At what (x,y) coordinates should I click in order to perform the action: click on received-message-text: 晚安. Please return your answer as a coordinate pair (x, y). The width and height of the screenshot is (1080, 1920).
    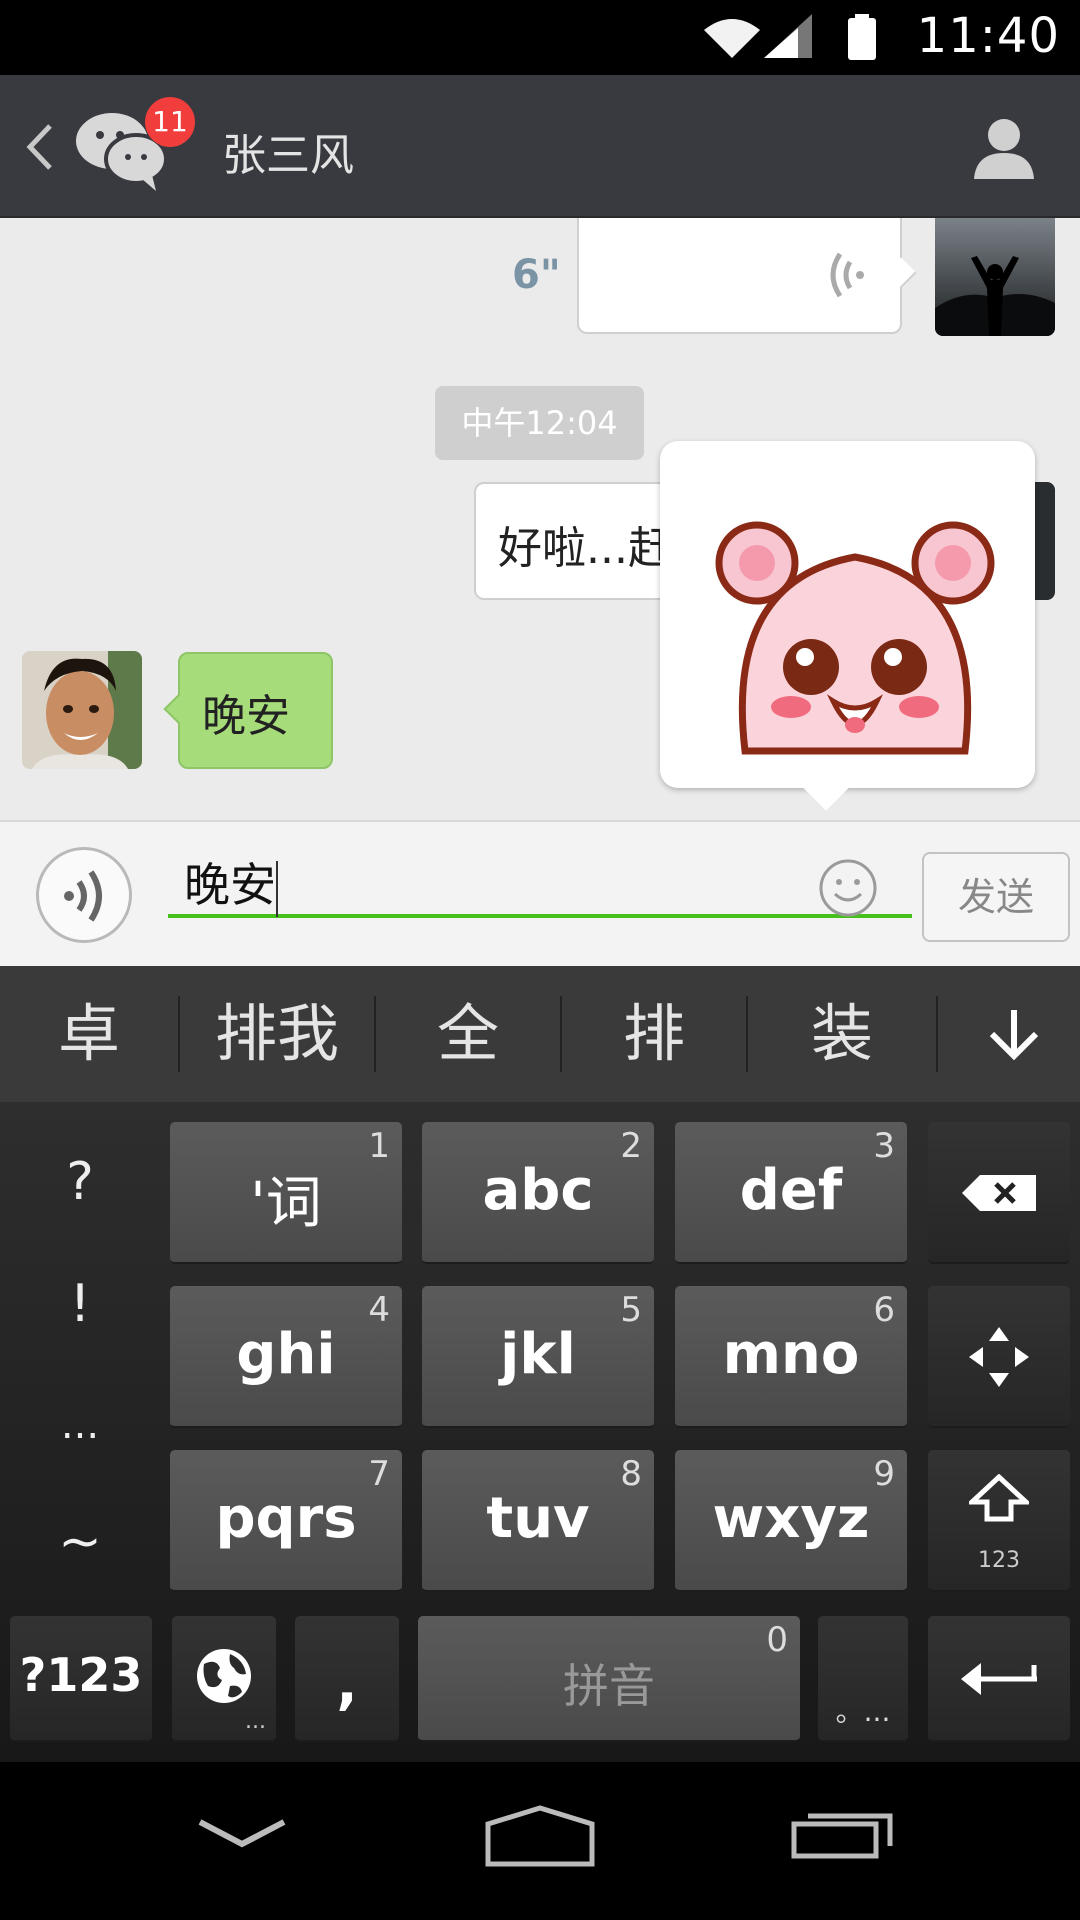
    Looking at the image, I should click on (246, 716).